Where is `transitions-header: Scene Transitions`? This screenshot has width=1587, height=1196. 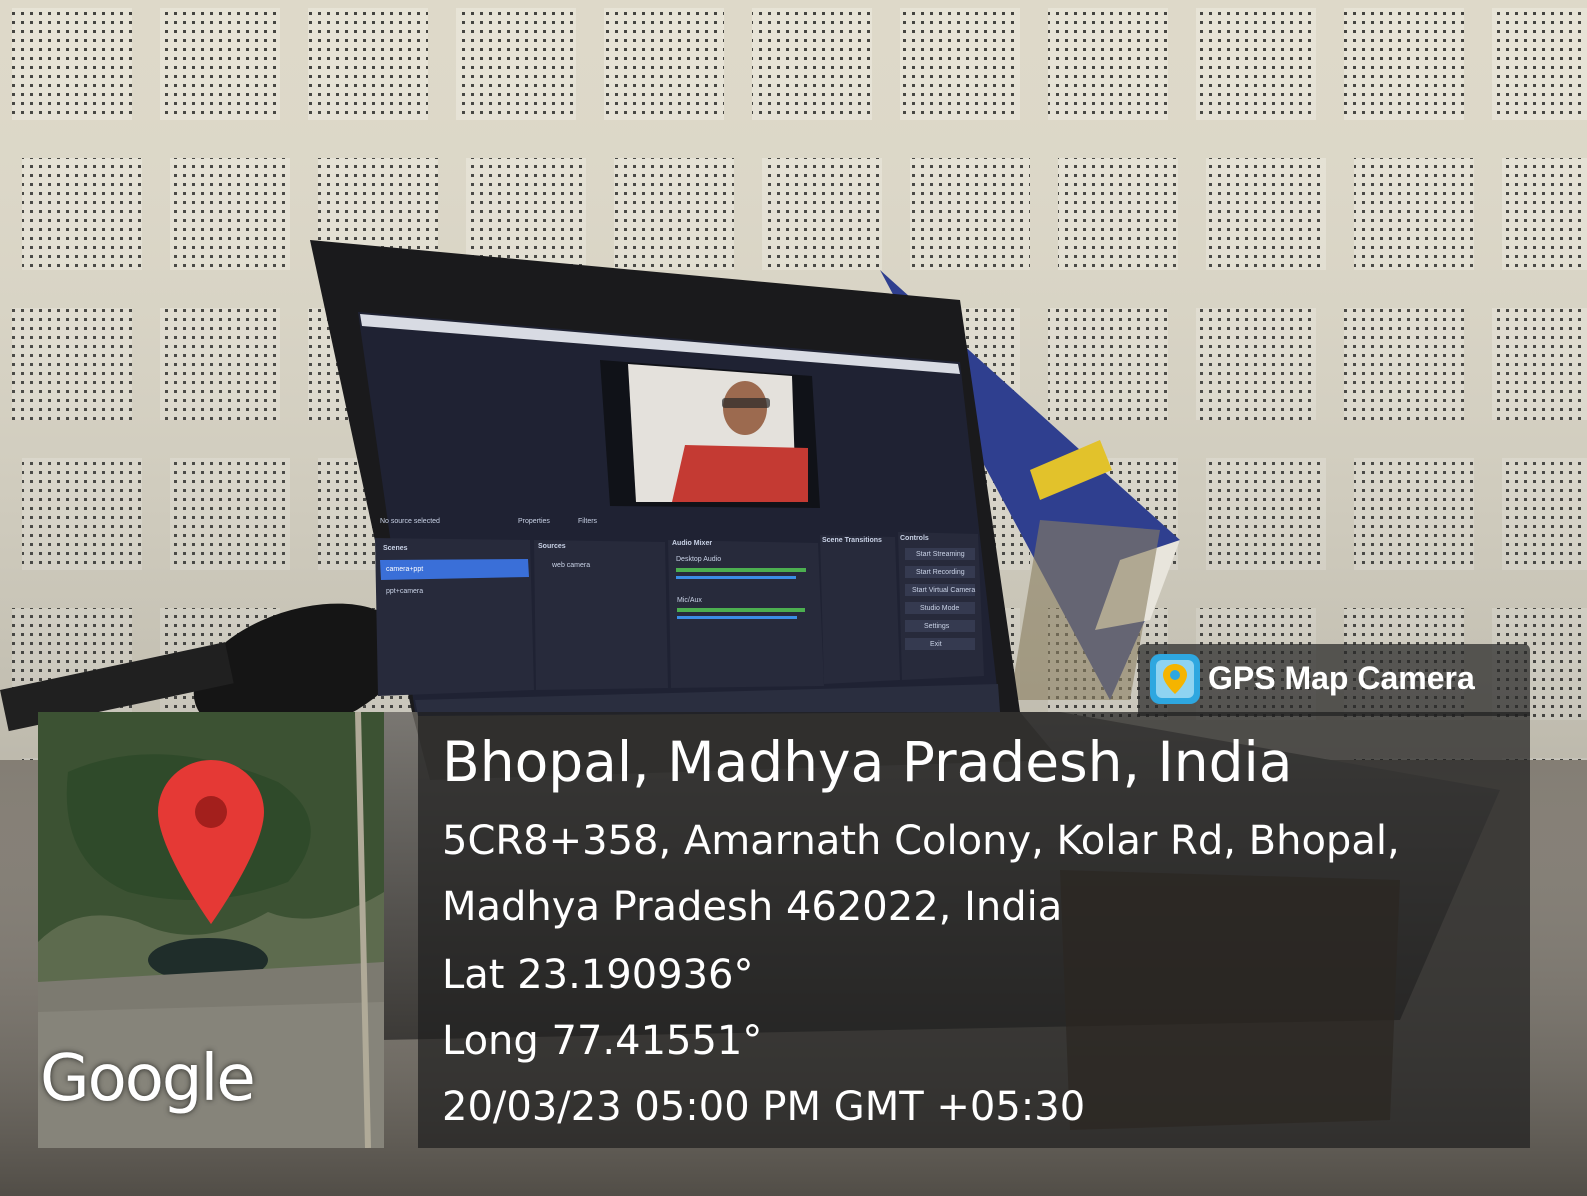
transitions-header: Scene Transitions is located at coordinates (852, 540).